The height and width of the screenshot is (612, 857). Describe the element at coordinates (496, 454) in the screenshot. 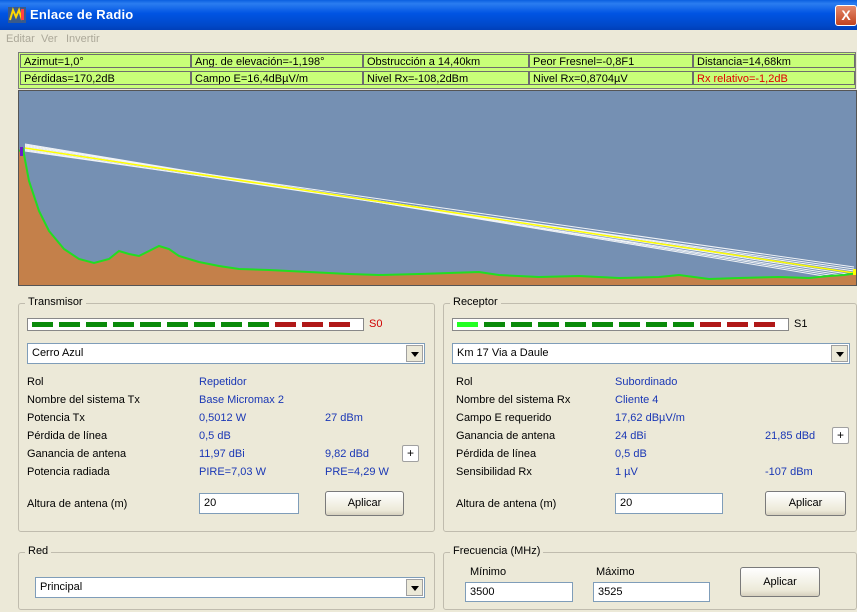

I see `rx-row-label: Pérdida de línea` at that location.